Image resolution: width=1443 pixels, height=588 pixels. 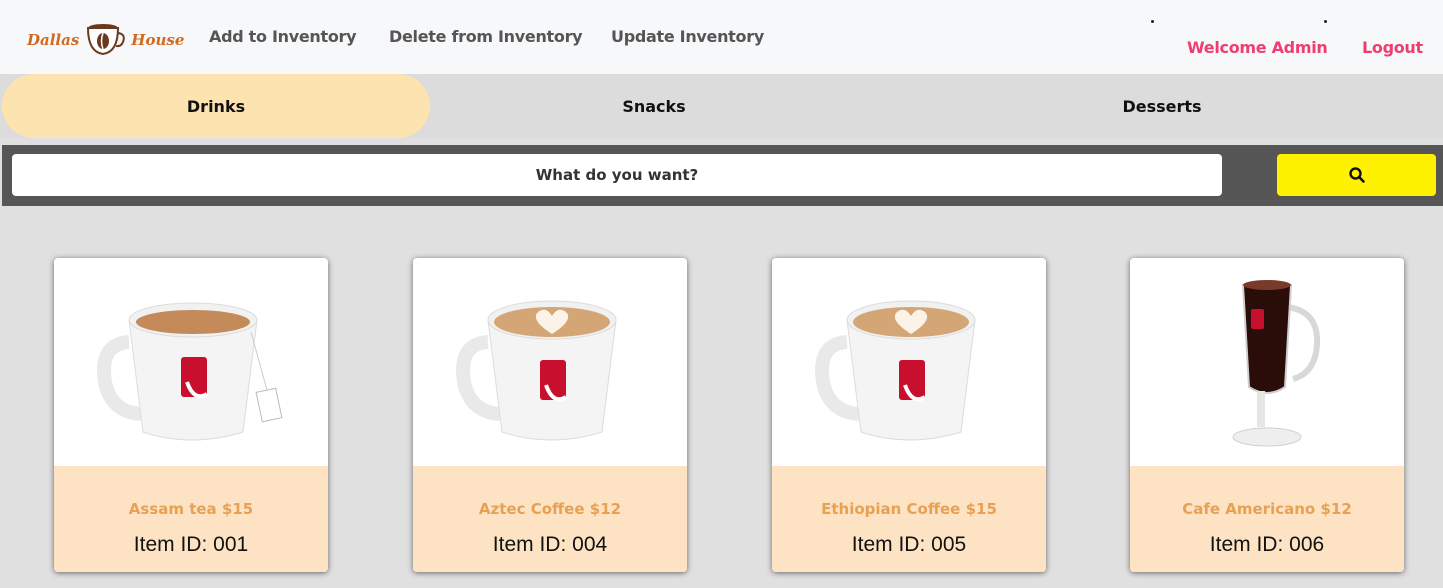 I want to click on tab-label: Desserts, so click(x=1162, y=106).